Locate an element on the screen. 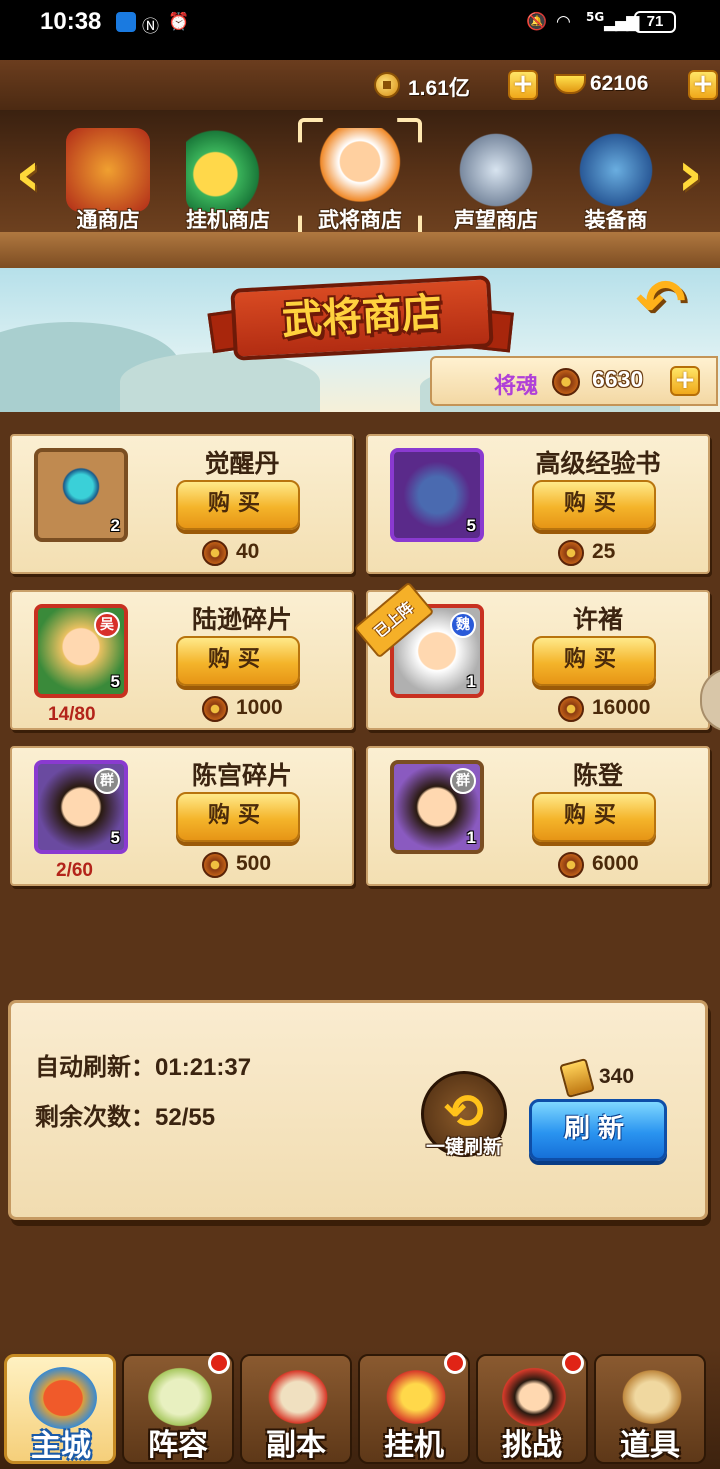  tab-label: 通商店 is located at coordinates (108, 220).